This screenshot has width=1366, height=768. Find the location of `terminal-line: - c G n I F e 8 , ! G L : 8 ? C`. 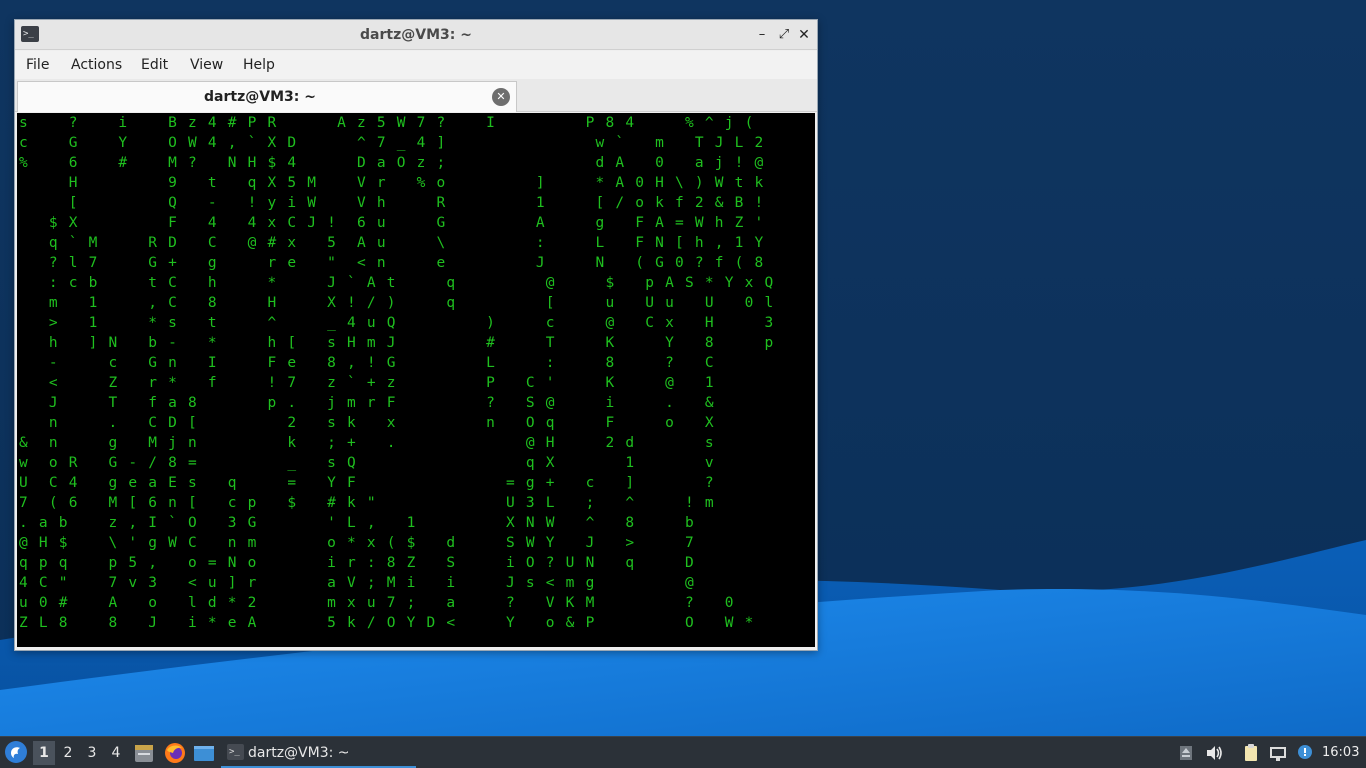

terminal-line: - c G n I F e 8 , ! G L : 8 ? C is located at coordinates (367, 363).